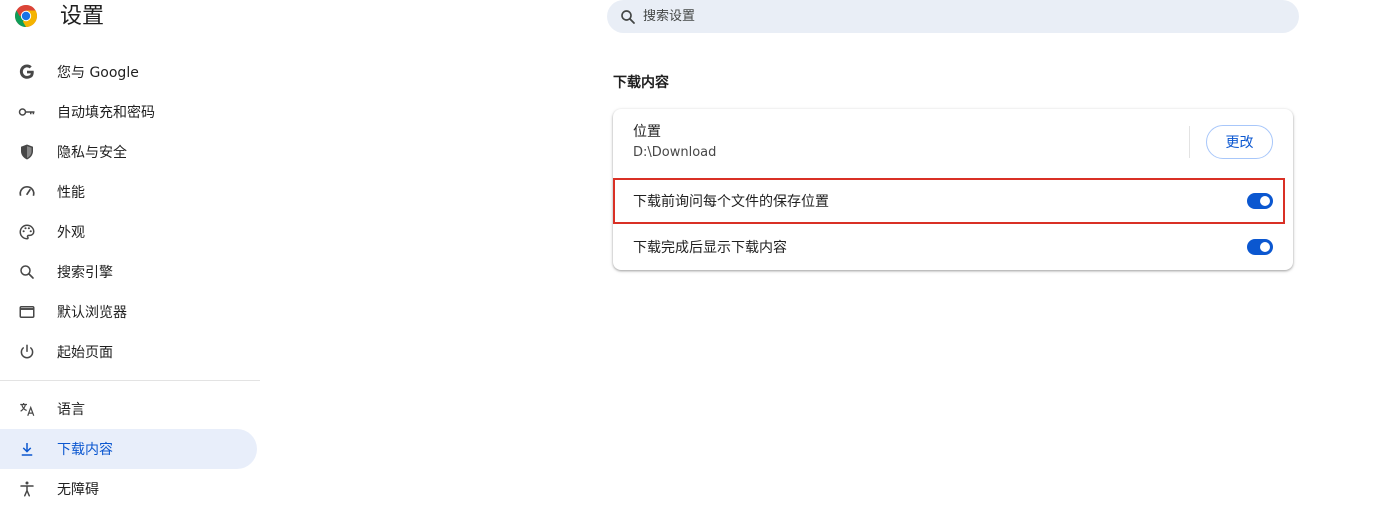 This screenshot has width=1379, height=508. Describe the element at coordinates (1239, 142) in the screenshot. I see `change-location-button: 更改` at that location.